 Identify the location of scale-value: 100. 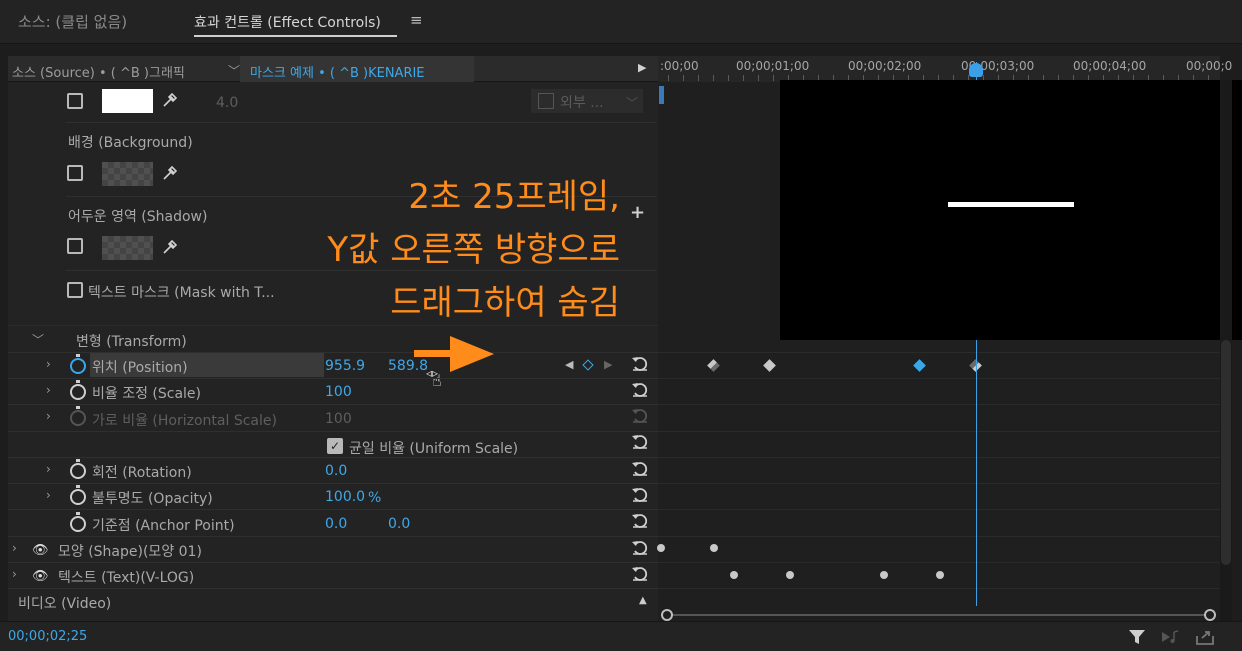
(338, 392).